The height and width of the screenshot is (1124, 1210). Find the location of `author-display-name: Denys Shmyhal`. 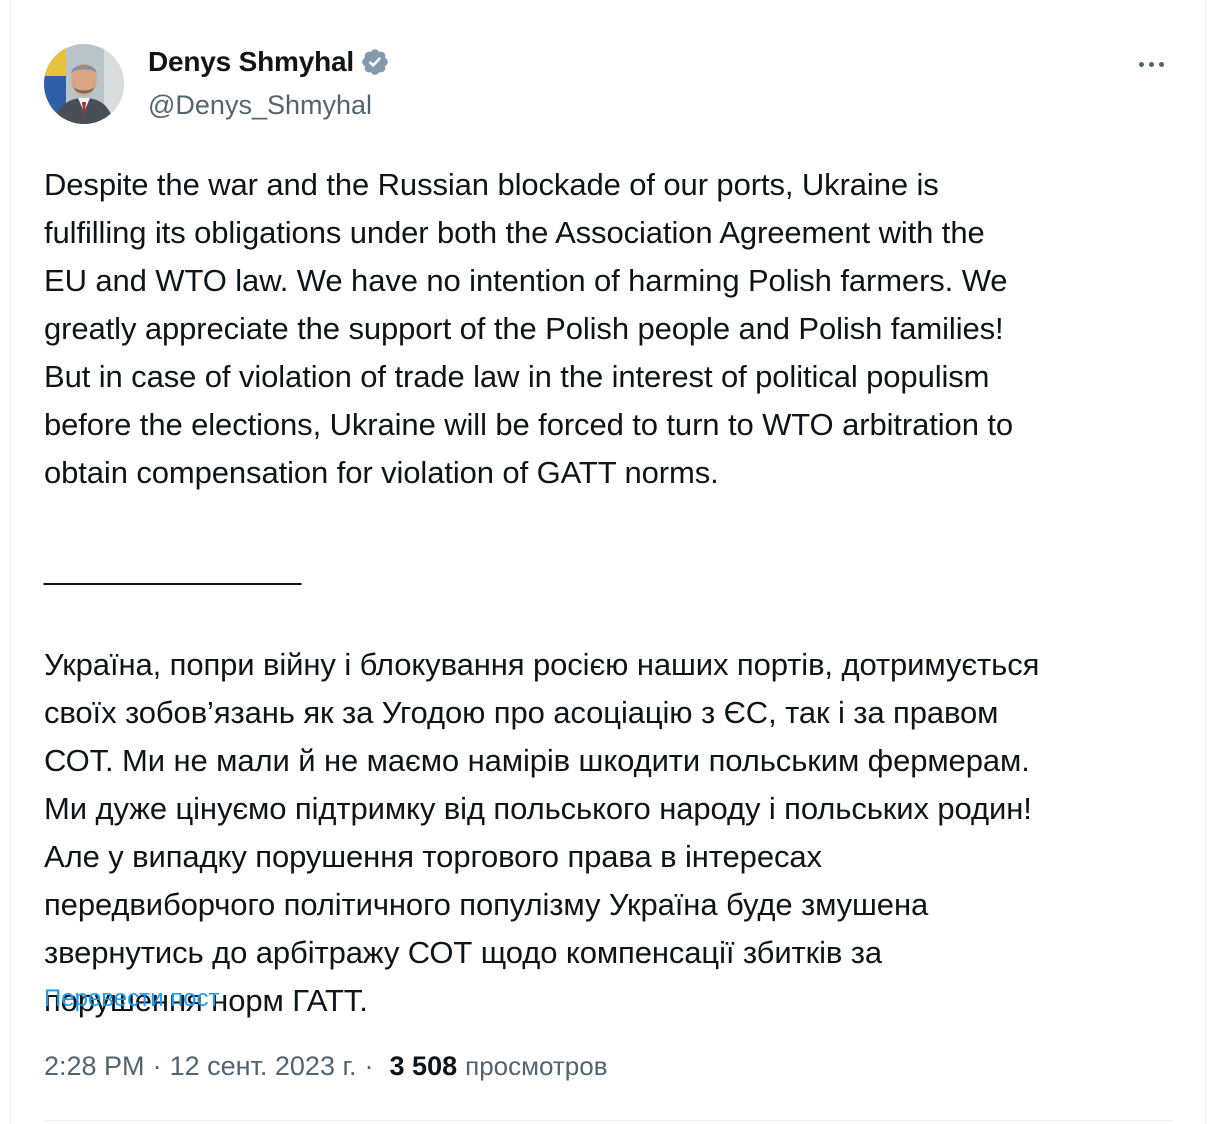

author-display-name: Denys Shmyhal is located at coordinates (251, 62).